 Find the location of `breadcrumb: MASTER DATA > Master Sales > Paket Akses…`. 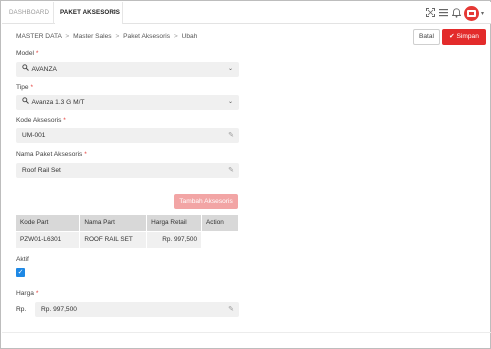

breadcrumb: MASTER DATA > Master Sales > Paket Akses… is located at coordinates (106, 36).